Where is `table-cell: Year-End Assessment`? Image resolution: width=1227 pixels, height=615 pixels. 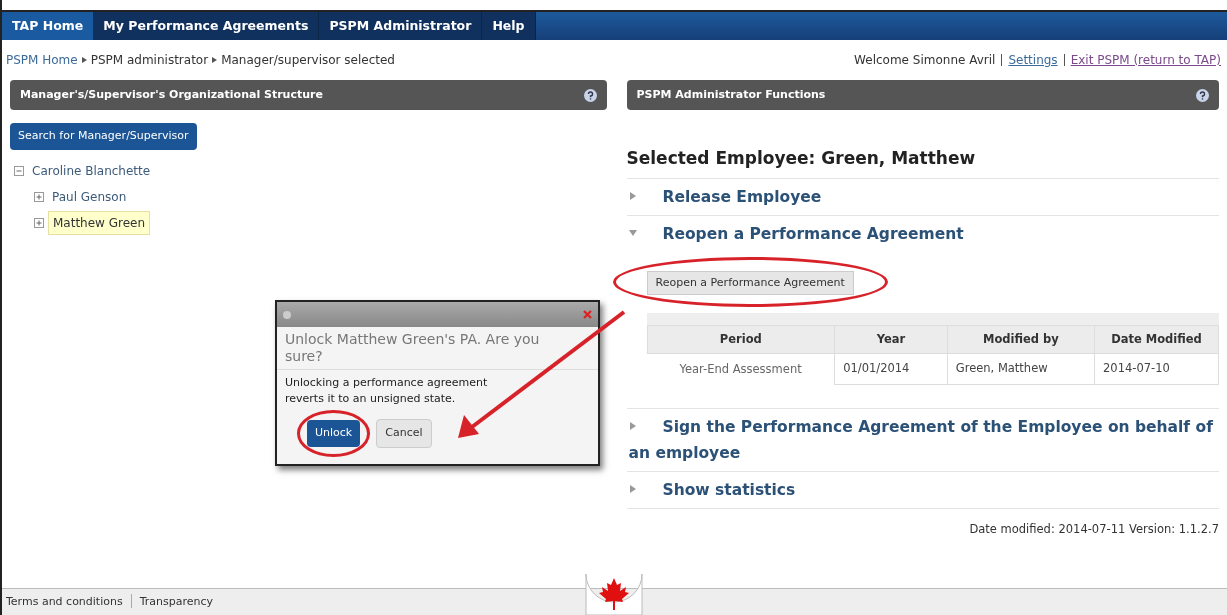
table-cell: Year-End Assessment is located at coordinates (741, 368).